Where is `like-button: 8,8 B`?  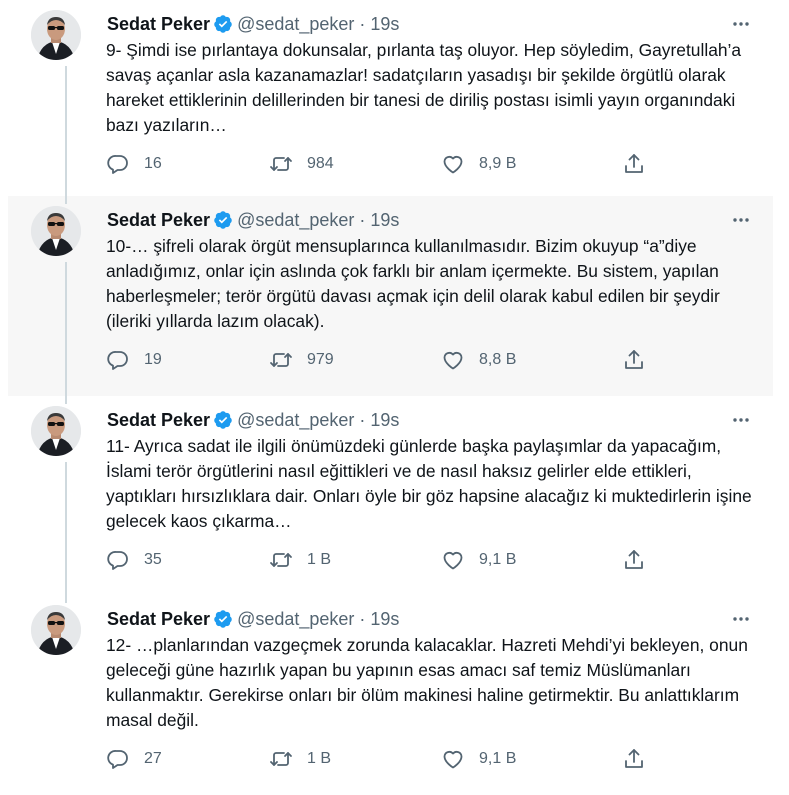 like-button: 8,8 B is located at coordinates (478, 360).